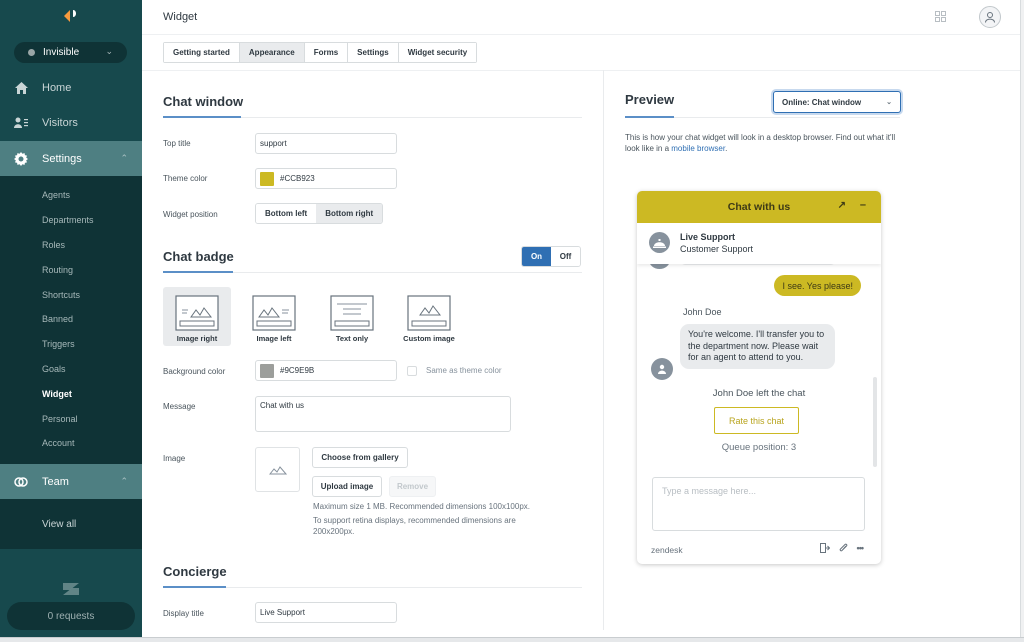 The image size is (1024, 642). What do you see at coordinates (71, 393) in the screenshot?
I see `subnav-item-widget: Widget` at bounding box center [71, 393].